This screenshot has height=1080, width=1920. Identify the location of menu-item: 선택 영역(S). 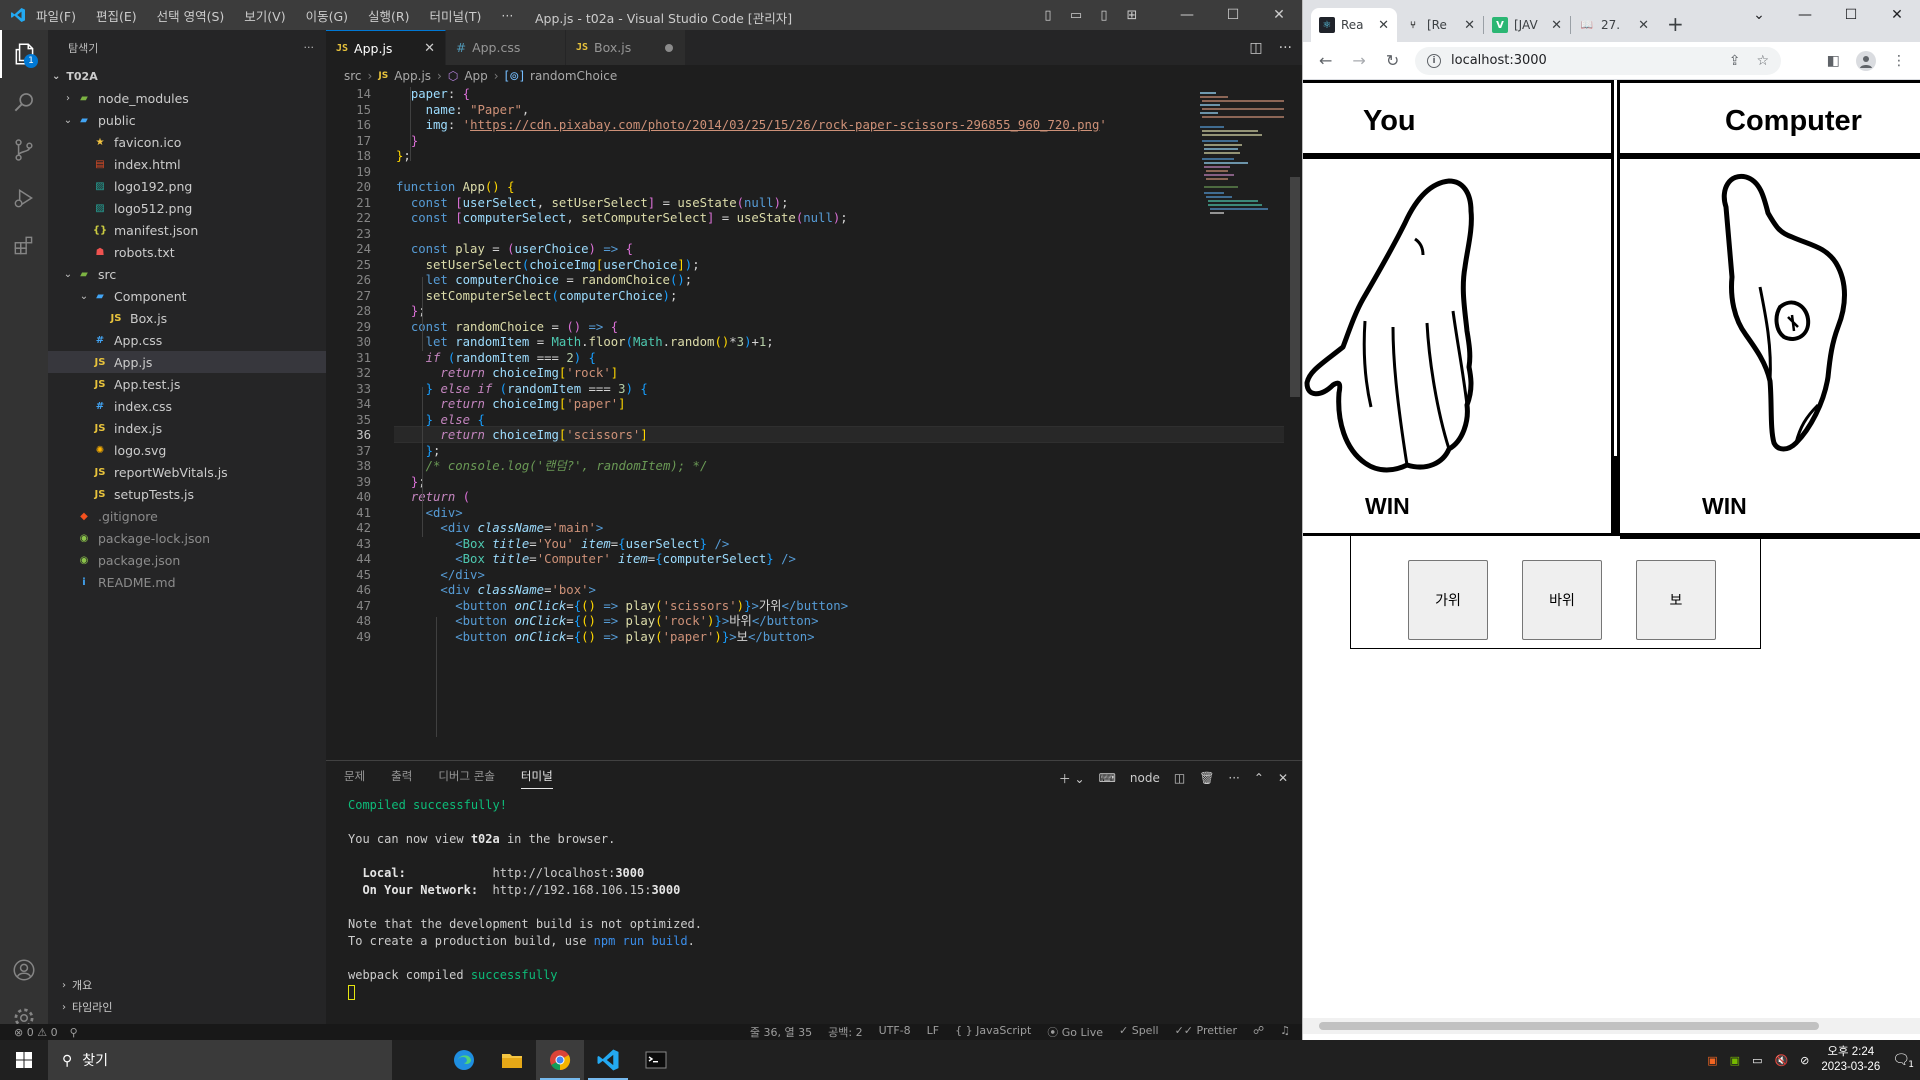
(191, 15).